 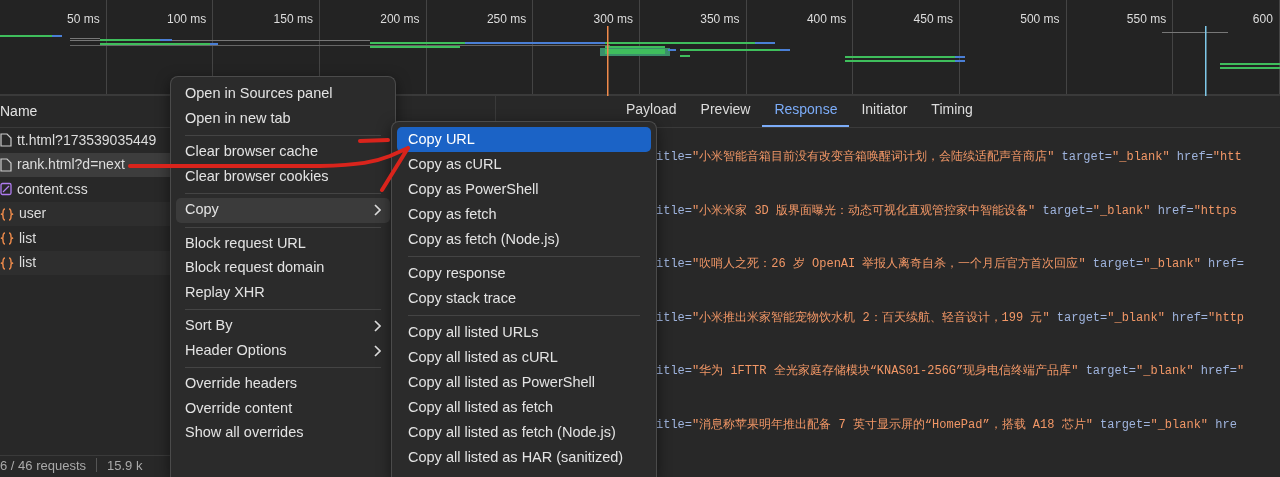 What do you see at coordinates (293, 19) in the screenshot?
I see `tick-label: 150 ms` at bounding box center [293, 19].